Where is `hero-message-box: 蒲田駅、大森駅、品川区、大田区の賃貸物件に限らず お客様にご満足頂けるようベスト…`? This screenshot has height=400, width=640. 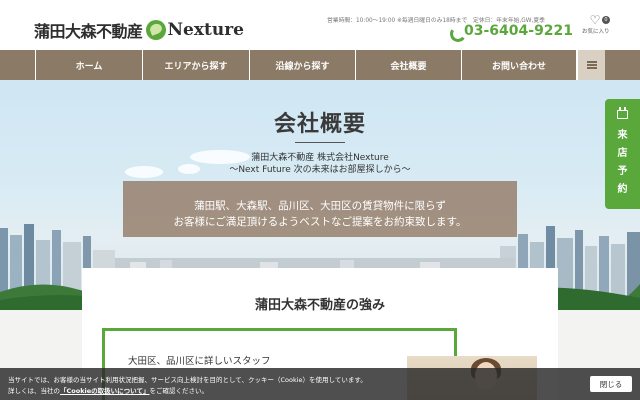
hero-message-box: 蒲田駅、大森駅、品川区、大田区の賃貸物件に限らず お客様にご満足頂けるようベスト… is located at coordinates (320, 209).